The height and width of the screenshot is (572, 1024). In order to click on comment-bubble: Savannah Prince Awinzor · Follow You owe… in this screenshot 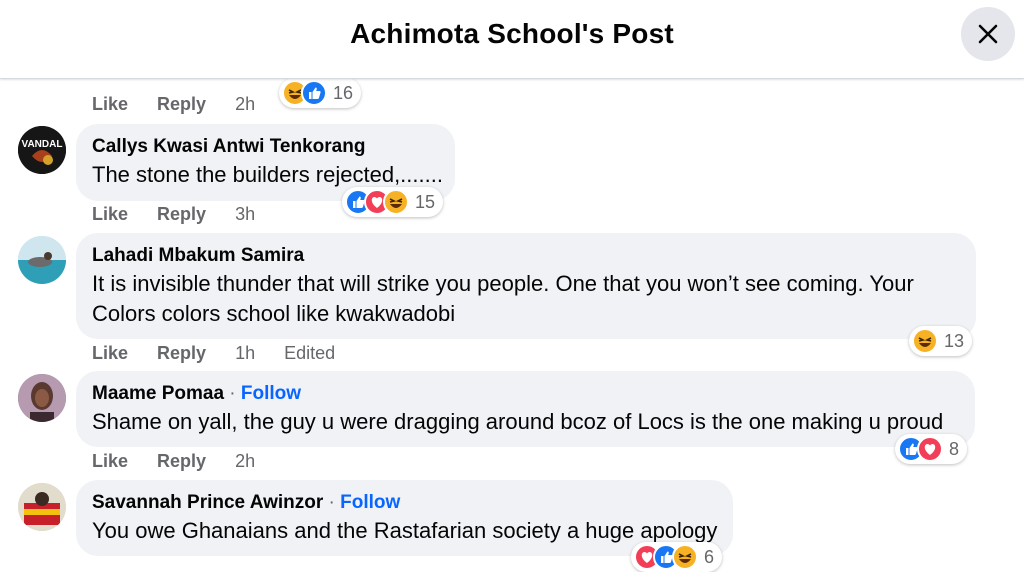, I will do `click(404, 518)`.